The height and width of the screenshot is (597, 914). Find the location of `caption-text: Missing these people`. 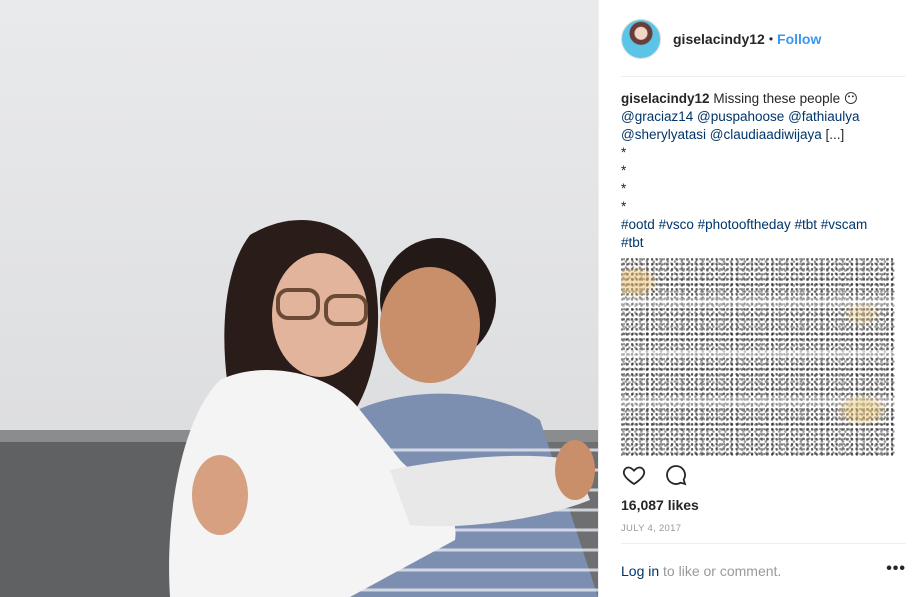

caption-text: Missing these people is located at coordinates (777, 98).